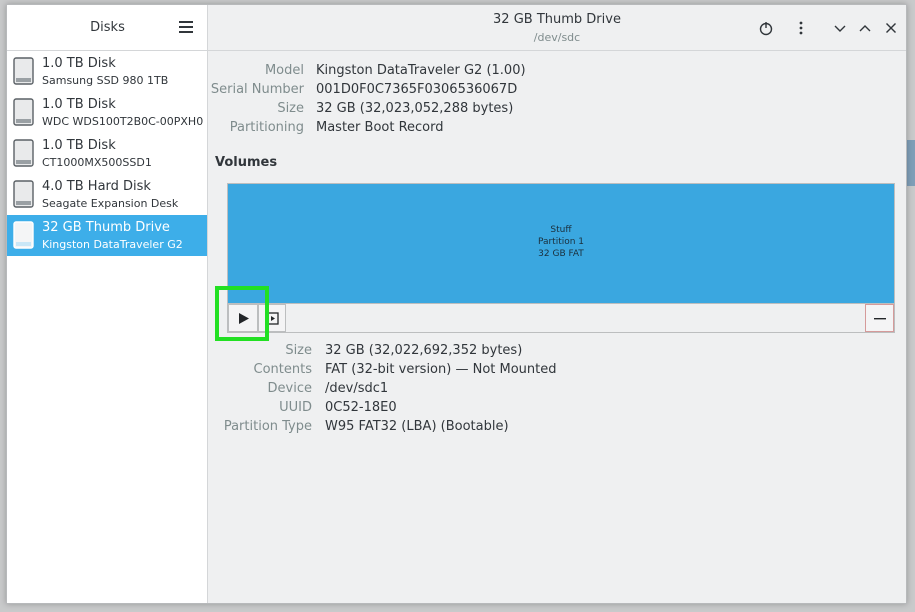 This screenshot has height=612, width=915. I want to click on disk-model: Seagate Expansion Desk, so click(110, 203).